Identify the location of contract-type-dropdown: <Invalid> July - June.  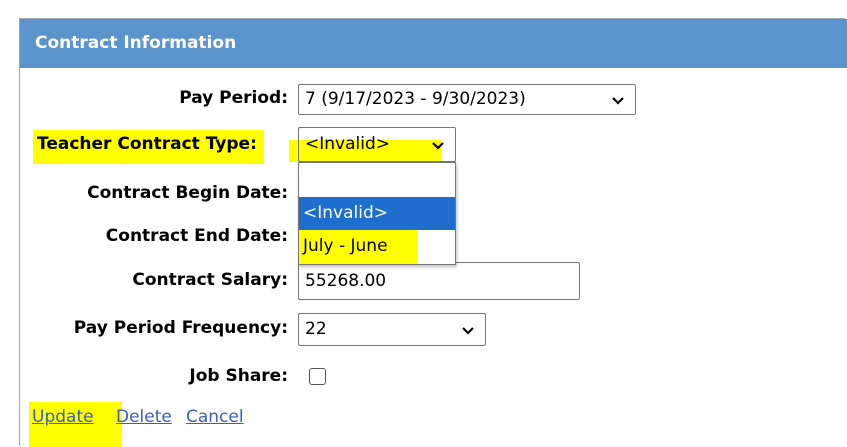
(377, 213).